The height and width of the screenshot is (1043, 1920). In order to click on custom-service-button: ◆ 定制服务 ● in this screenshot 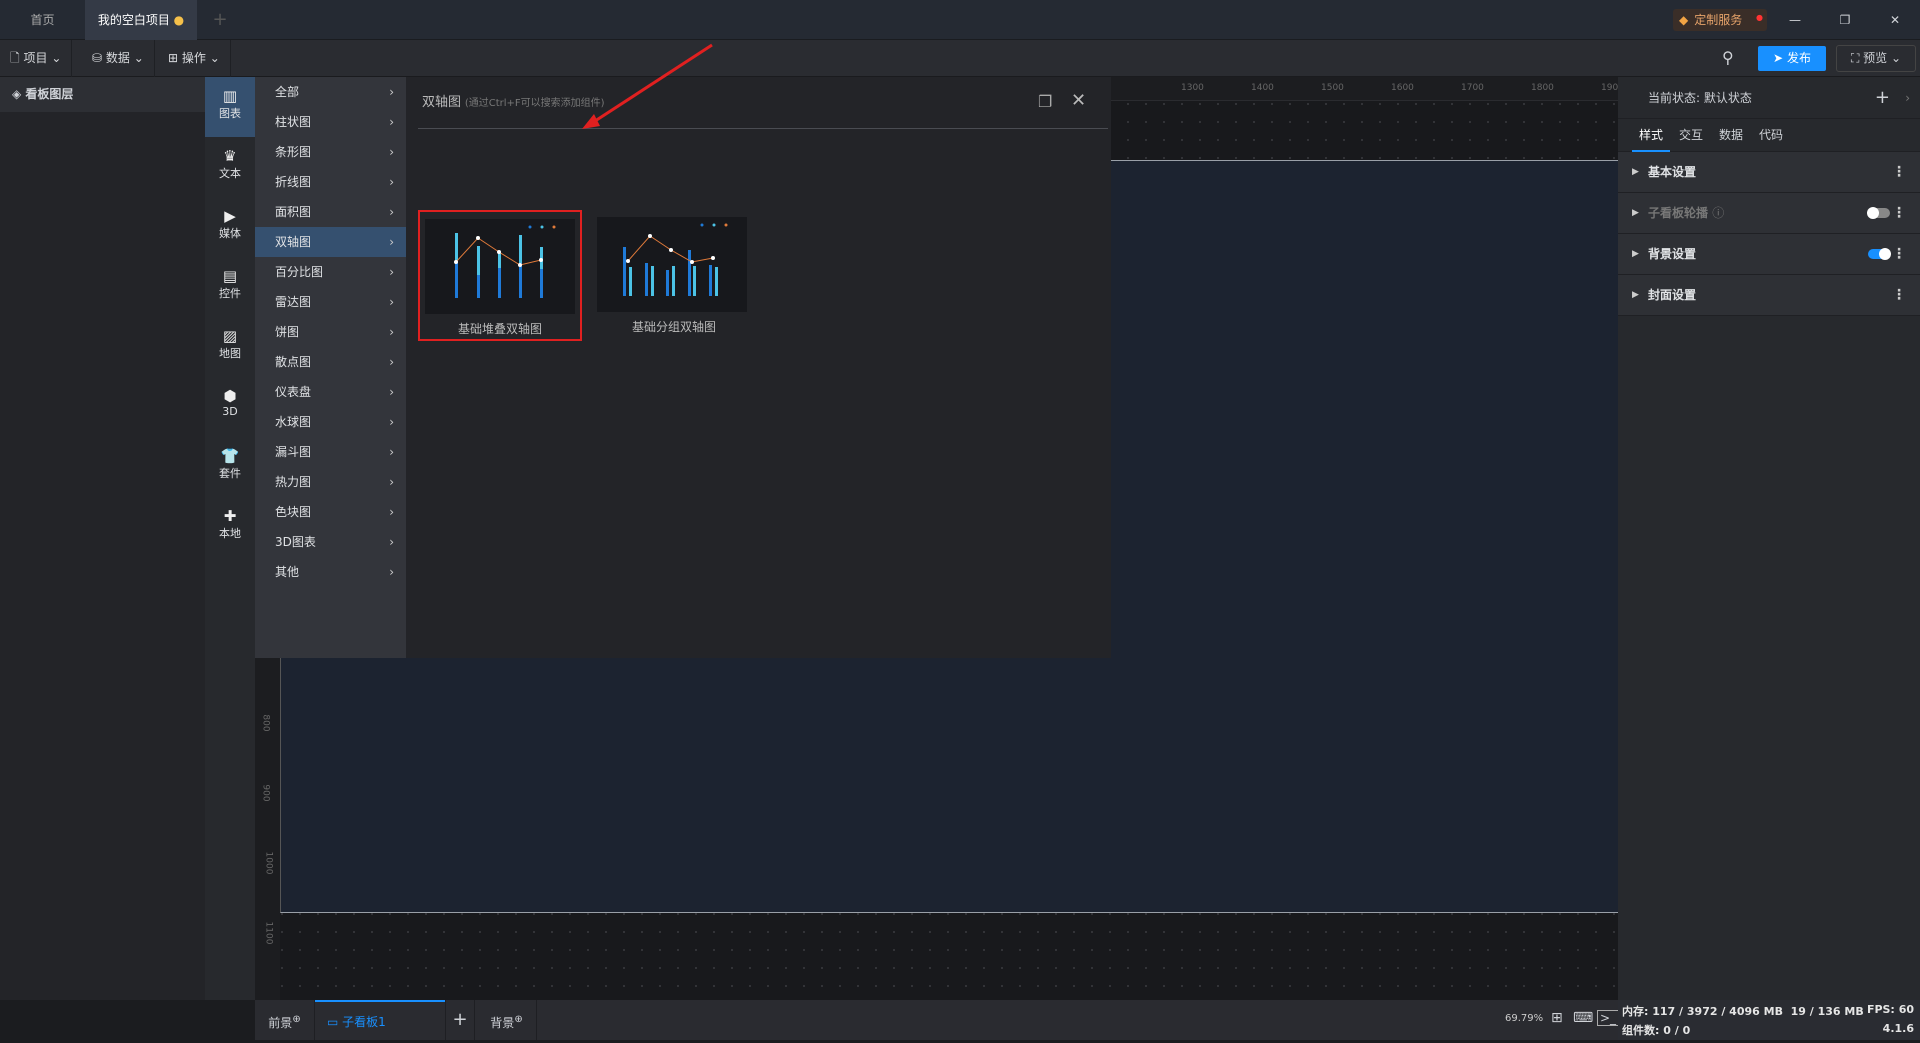, I will do `click(1720, 20)`.